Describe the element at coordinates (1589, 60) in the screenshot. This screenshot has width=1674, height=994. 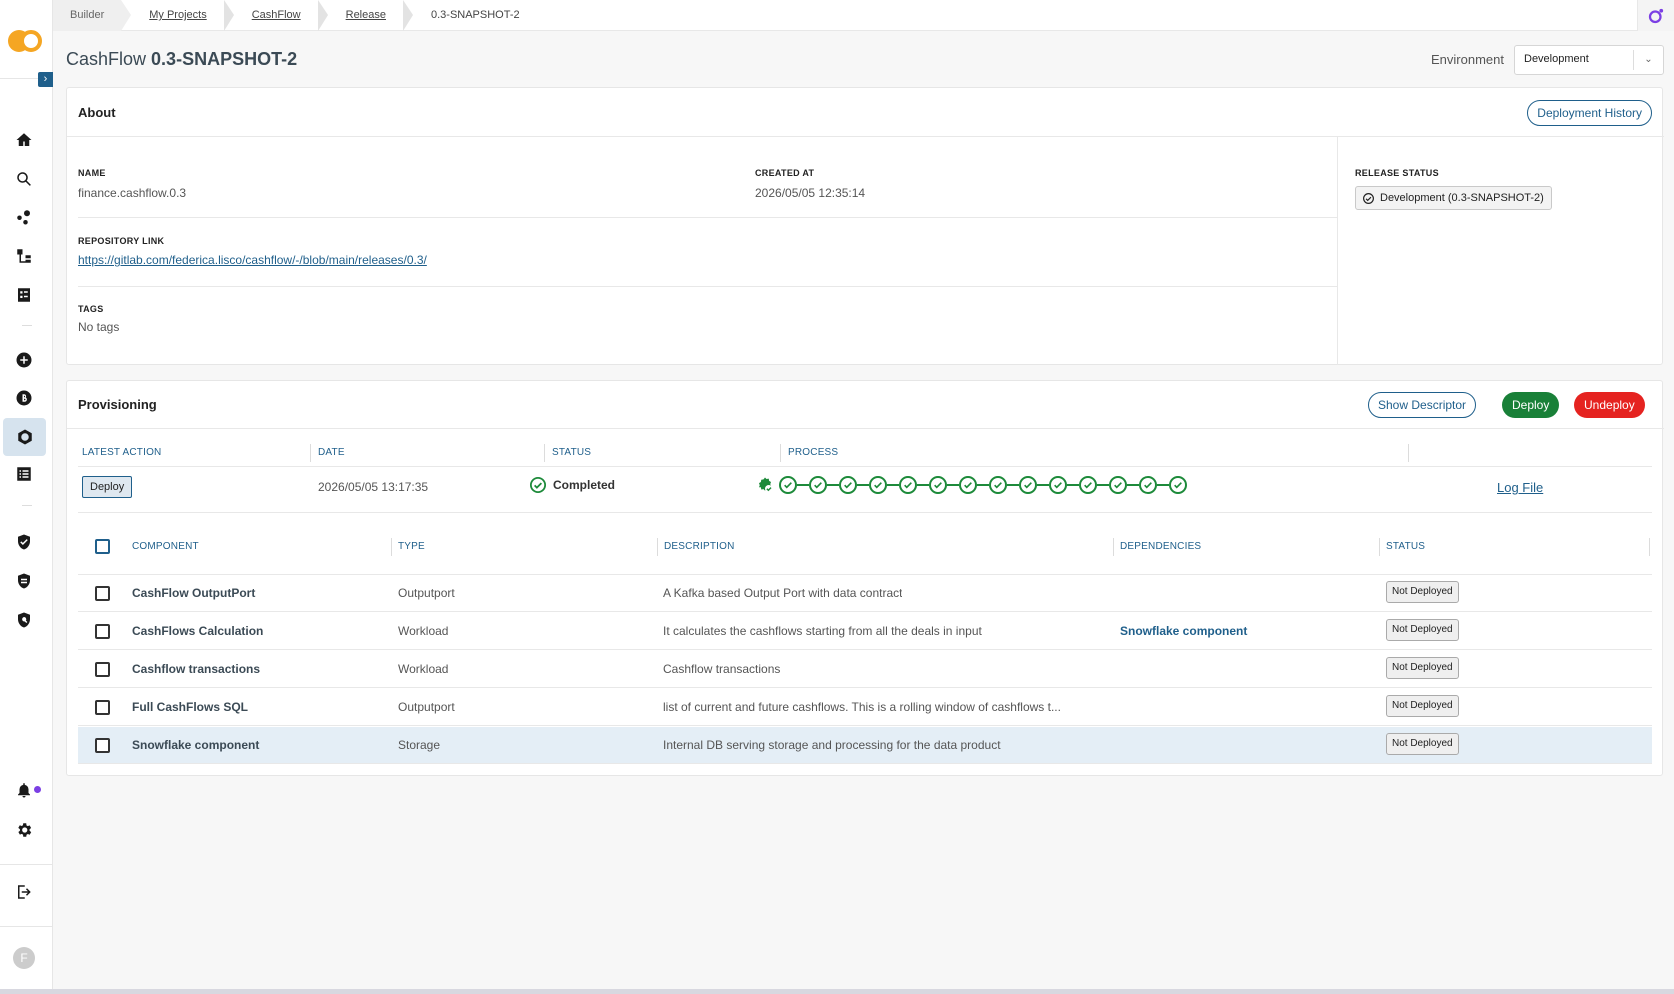
I see `environment-select: Development ⌄` at that location.